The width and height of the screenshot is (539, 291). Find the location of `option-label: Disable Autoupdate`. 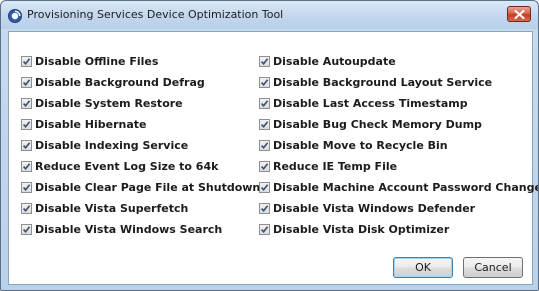

option-label: Disable Autoupdate is located at coordinates (334, 61).